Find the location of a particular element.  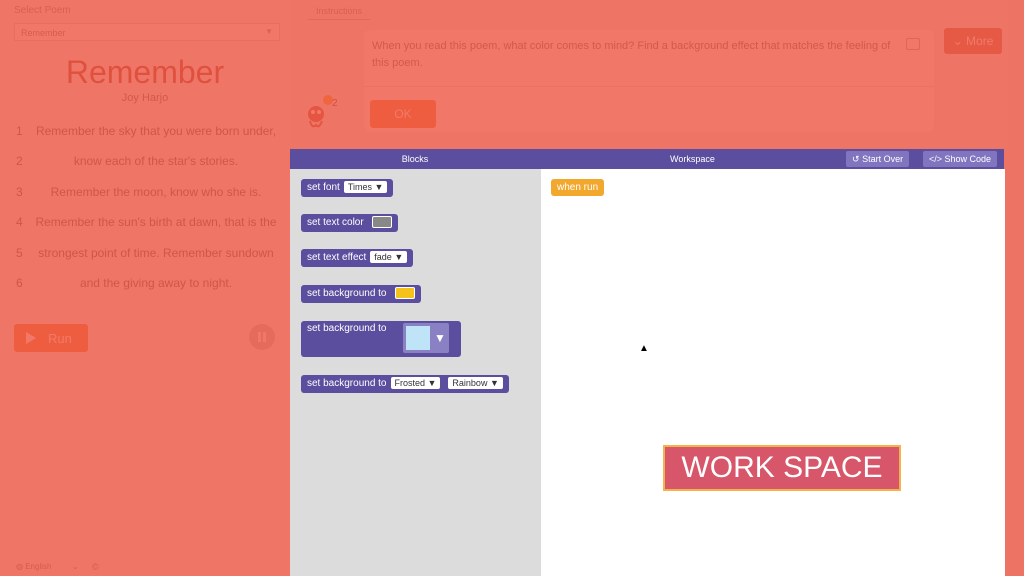

dropdown-arrow: ▼ is located at coordinates (440, 338).